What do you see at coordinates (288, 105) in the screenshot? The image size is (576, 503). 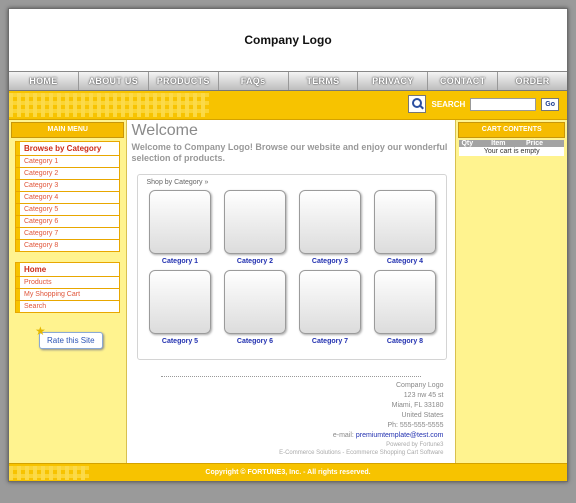 I see `search-bar: SEARCH Go` at bounding box center [288, 105].